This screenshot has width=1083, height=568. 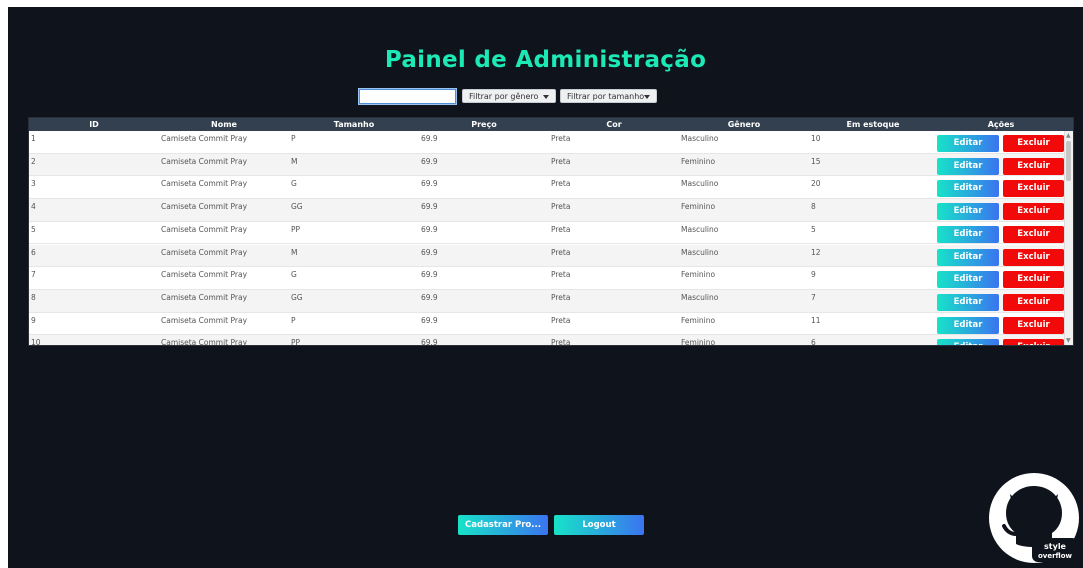 What do you see at coordinates (614, 124) in the screenshot?
I see `column-header-cor: Cor` at bounding box center [614, 124].